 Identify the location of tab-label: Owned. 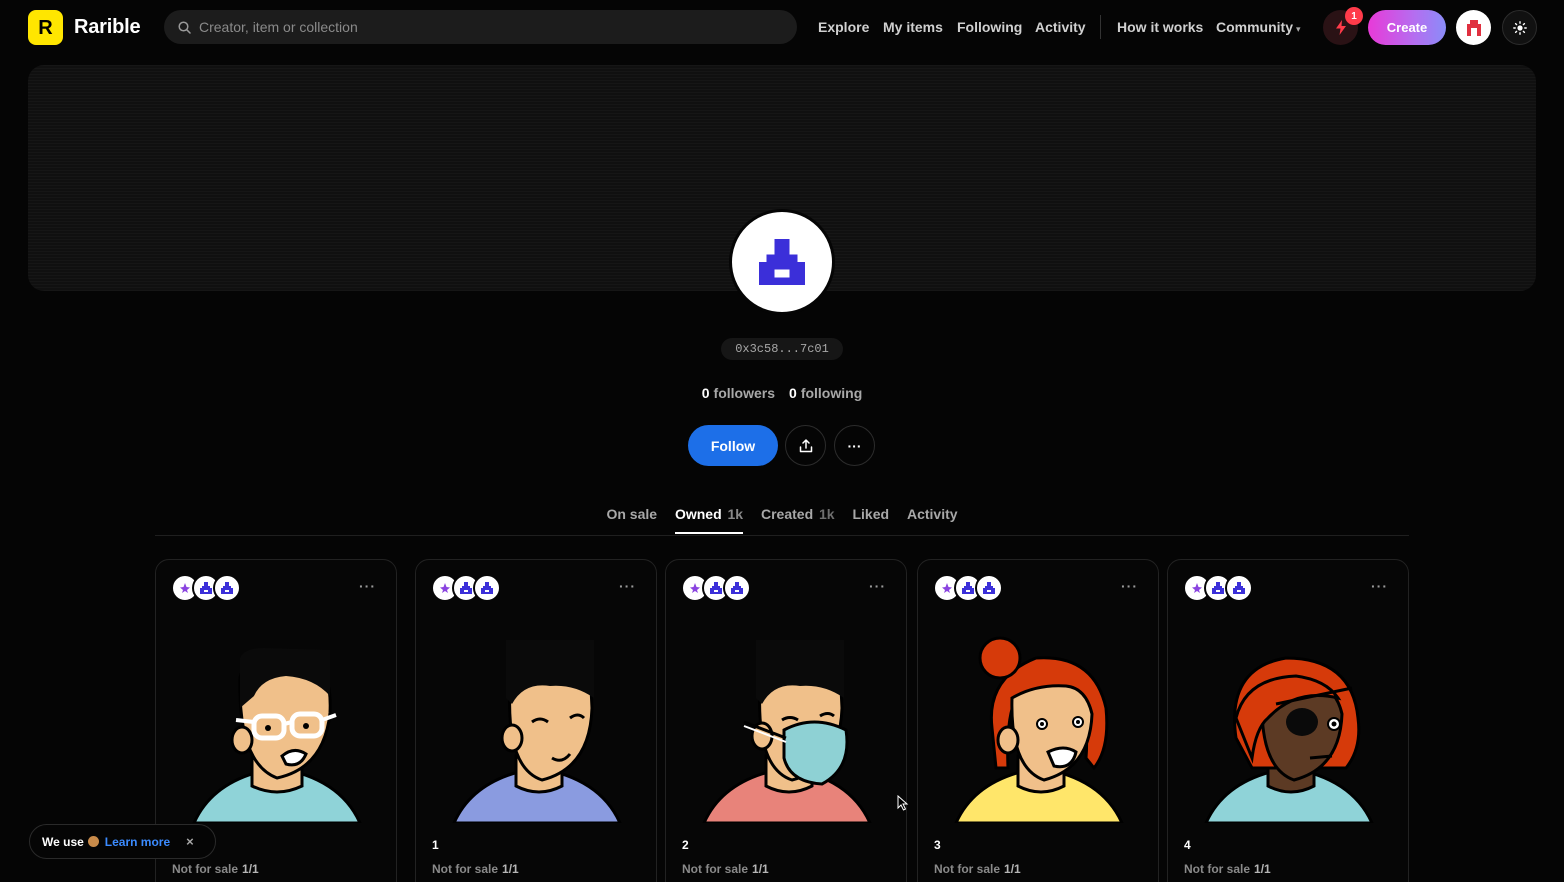
(698, 514).